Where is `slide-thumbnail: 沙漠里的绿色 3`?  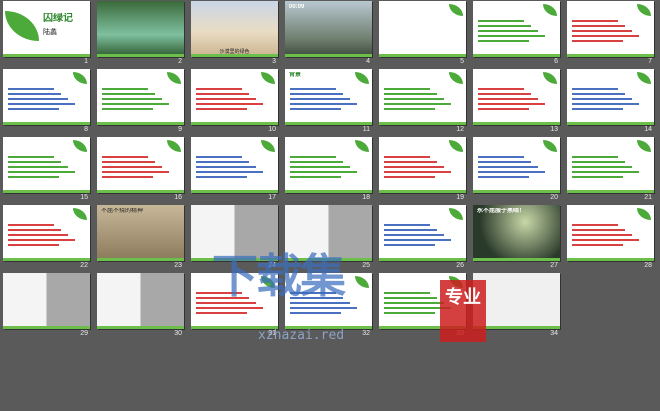 slide-thumbnail: 沙漠里的绿色 3 is located at coordinates (235, 34).